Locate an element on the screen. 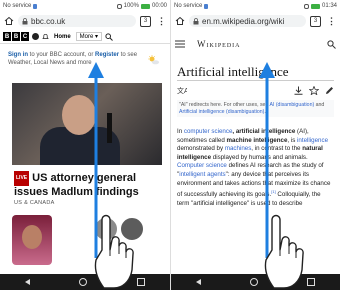 The height and width of the screenshot is (290, 340). language-icon: 文A is located at coordinates (182, 90).